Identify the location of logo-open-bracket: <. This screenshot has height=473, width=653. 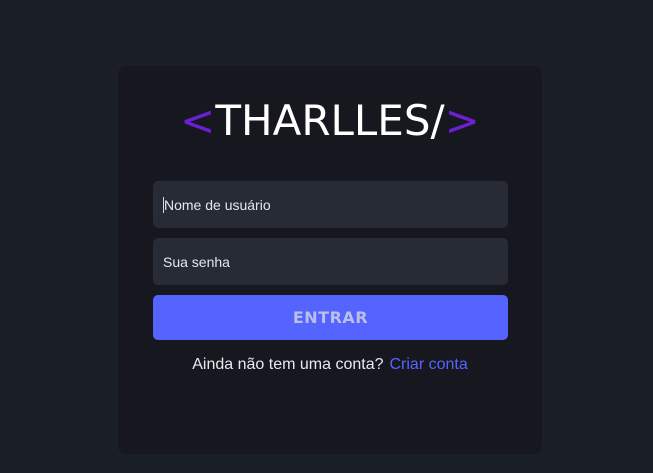
(198, 120).